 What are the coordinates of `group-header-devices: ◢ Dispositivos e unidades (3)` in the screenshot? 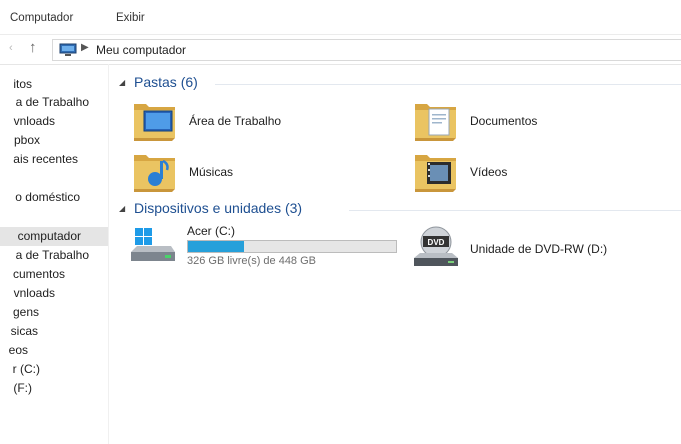 It's located at (400, 210).